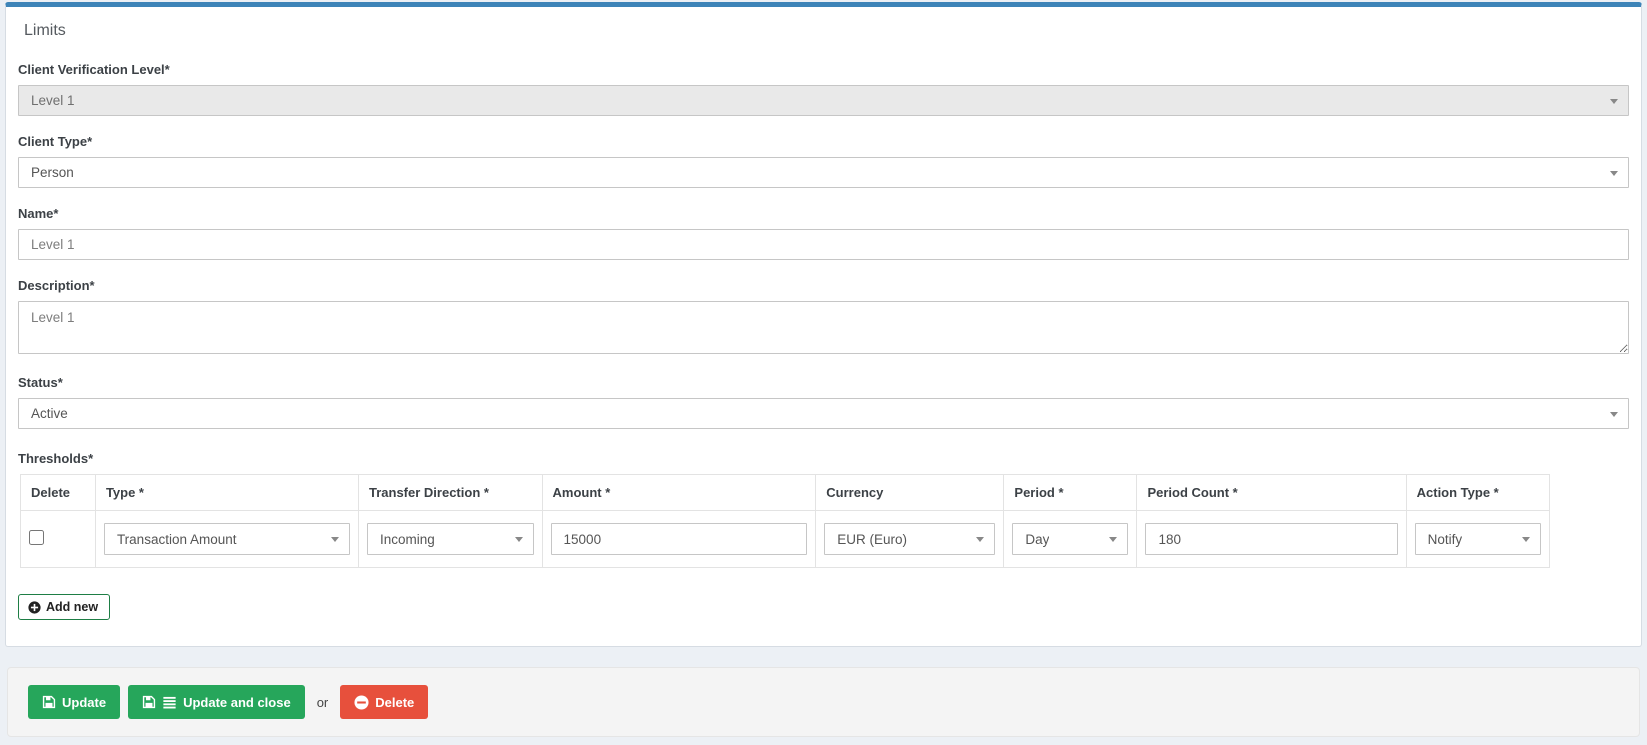 The image size is (1647, 745). I want to click on update-and-close-button: Update and close, so click(216, 702).